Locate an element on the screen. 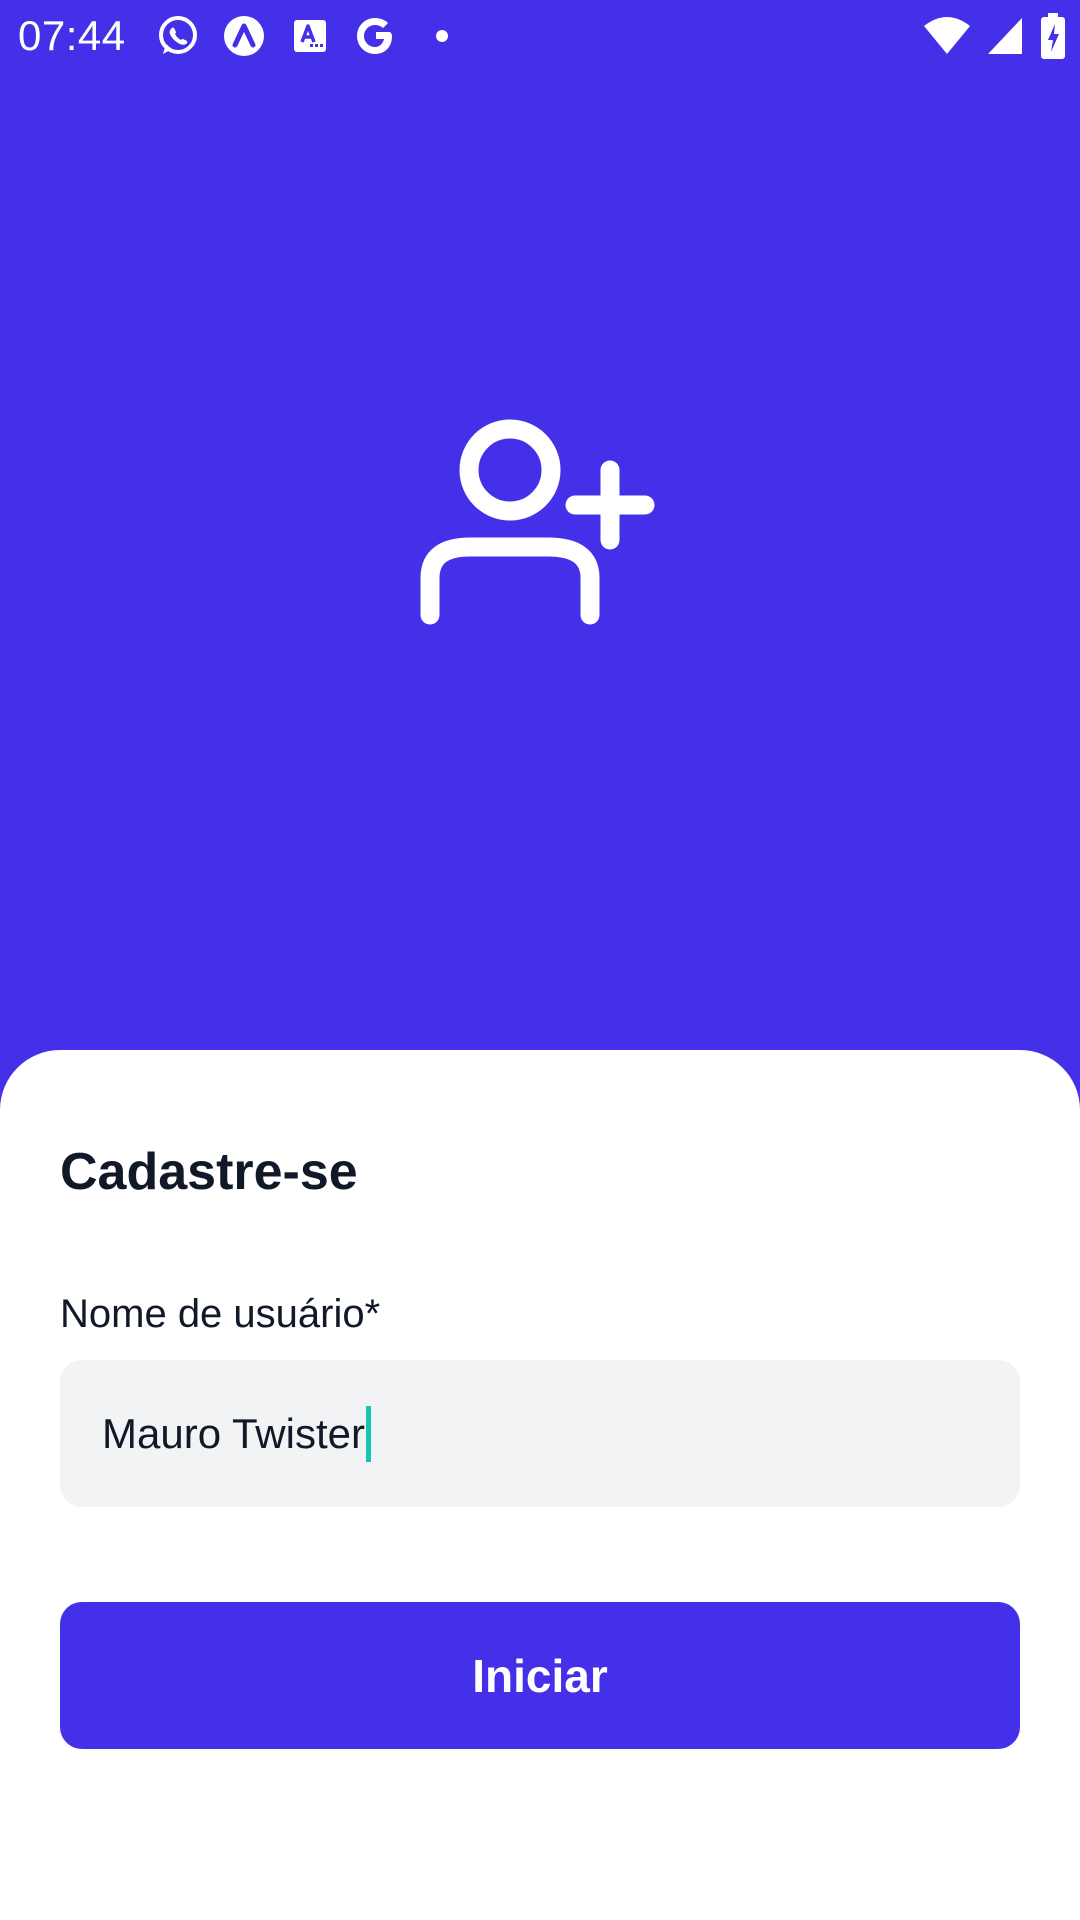 Image resolution: width=1080 pixels, height=1920 pixels. system-icons is located at coordinates (987, 36).